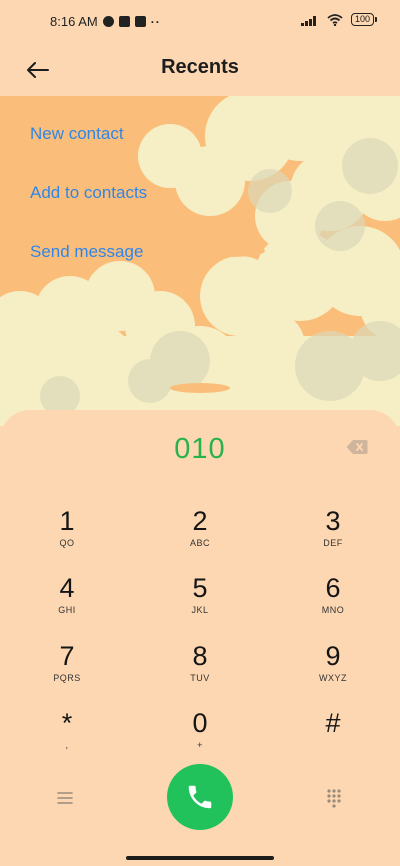  I want to click on key-digit: *, so click(67, 723).